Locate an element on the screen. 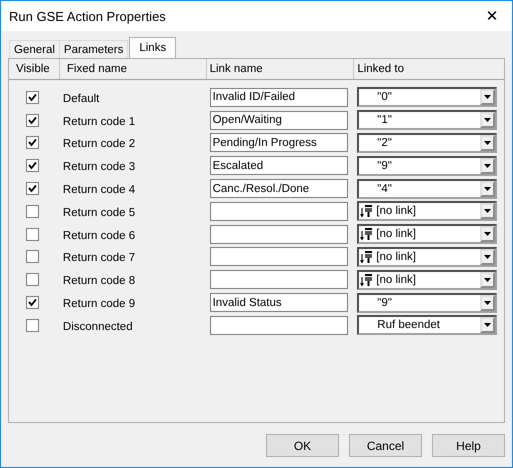 The width and height of the screenshot is (513, 468). tab: Parameters is located at coordinates (93, 49).